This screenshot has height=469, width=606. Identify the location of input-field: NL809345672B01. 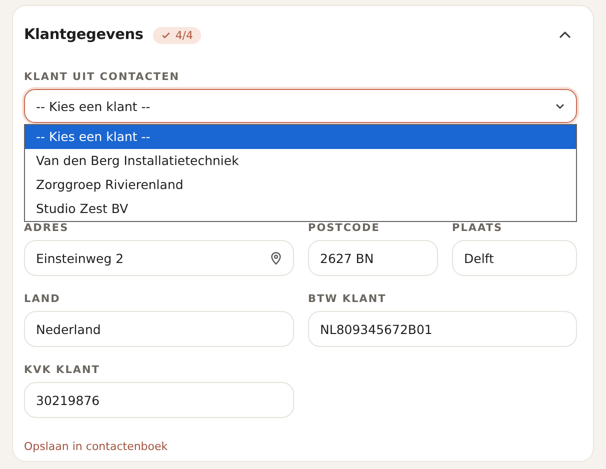
(442, 329).